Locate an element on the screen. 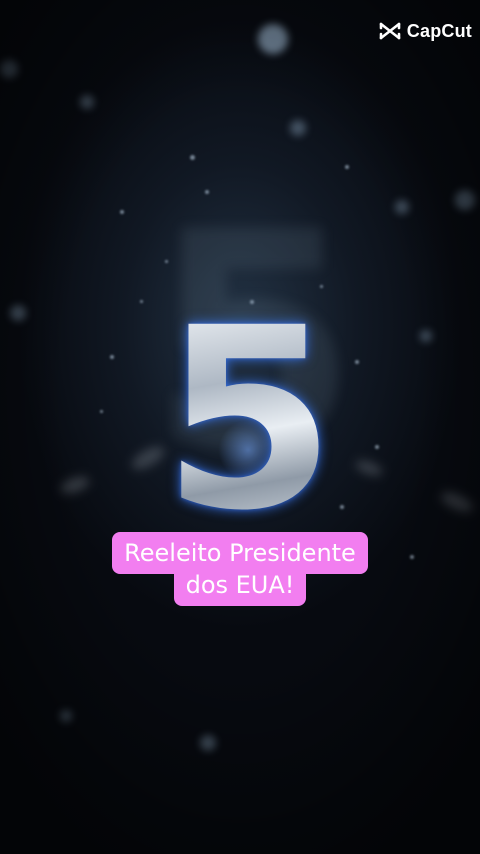 The image size is (480, 854). capcut-logo-icon is located at coordinates (390, 31).